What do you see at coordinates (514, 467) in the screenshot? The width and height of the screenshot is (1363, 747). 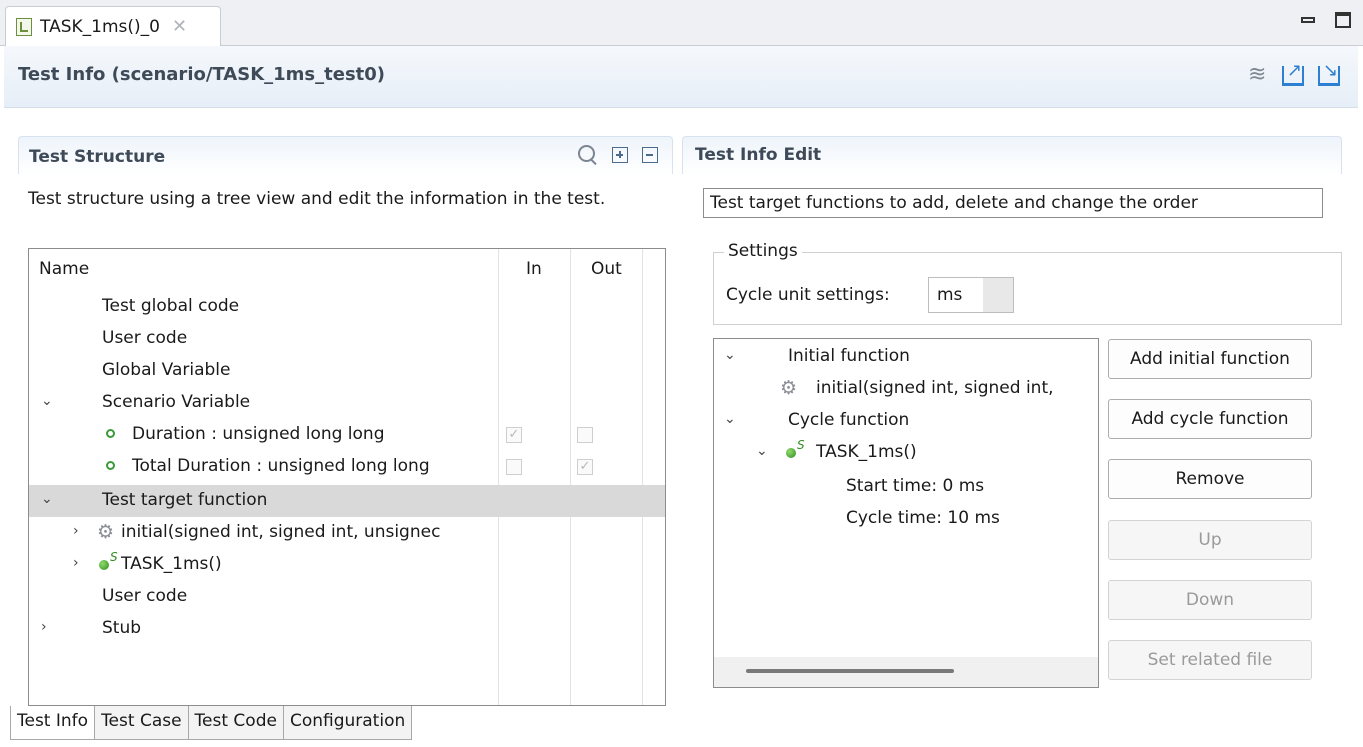 I see `in-checkbox` at bounding box center [514, 467].